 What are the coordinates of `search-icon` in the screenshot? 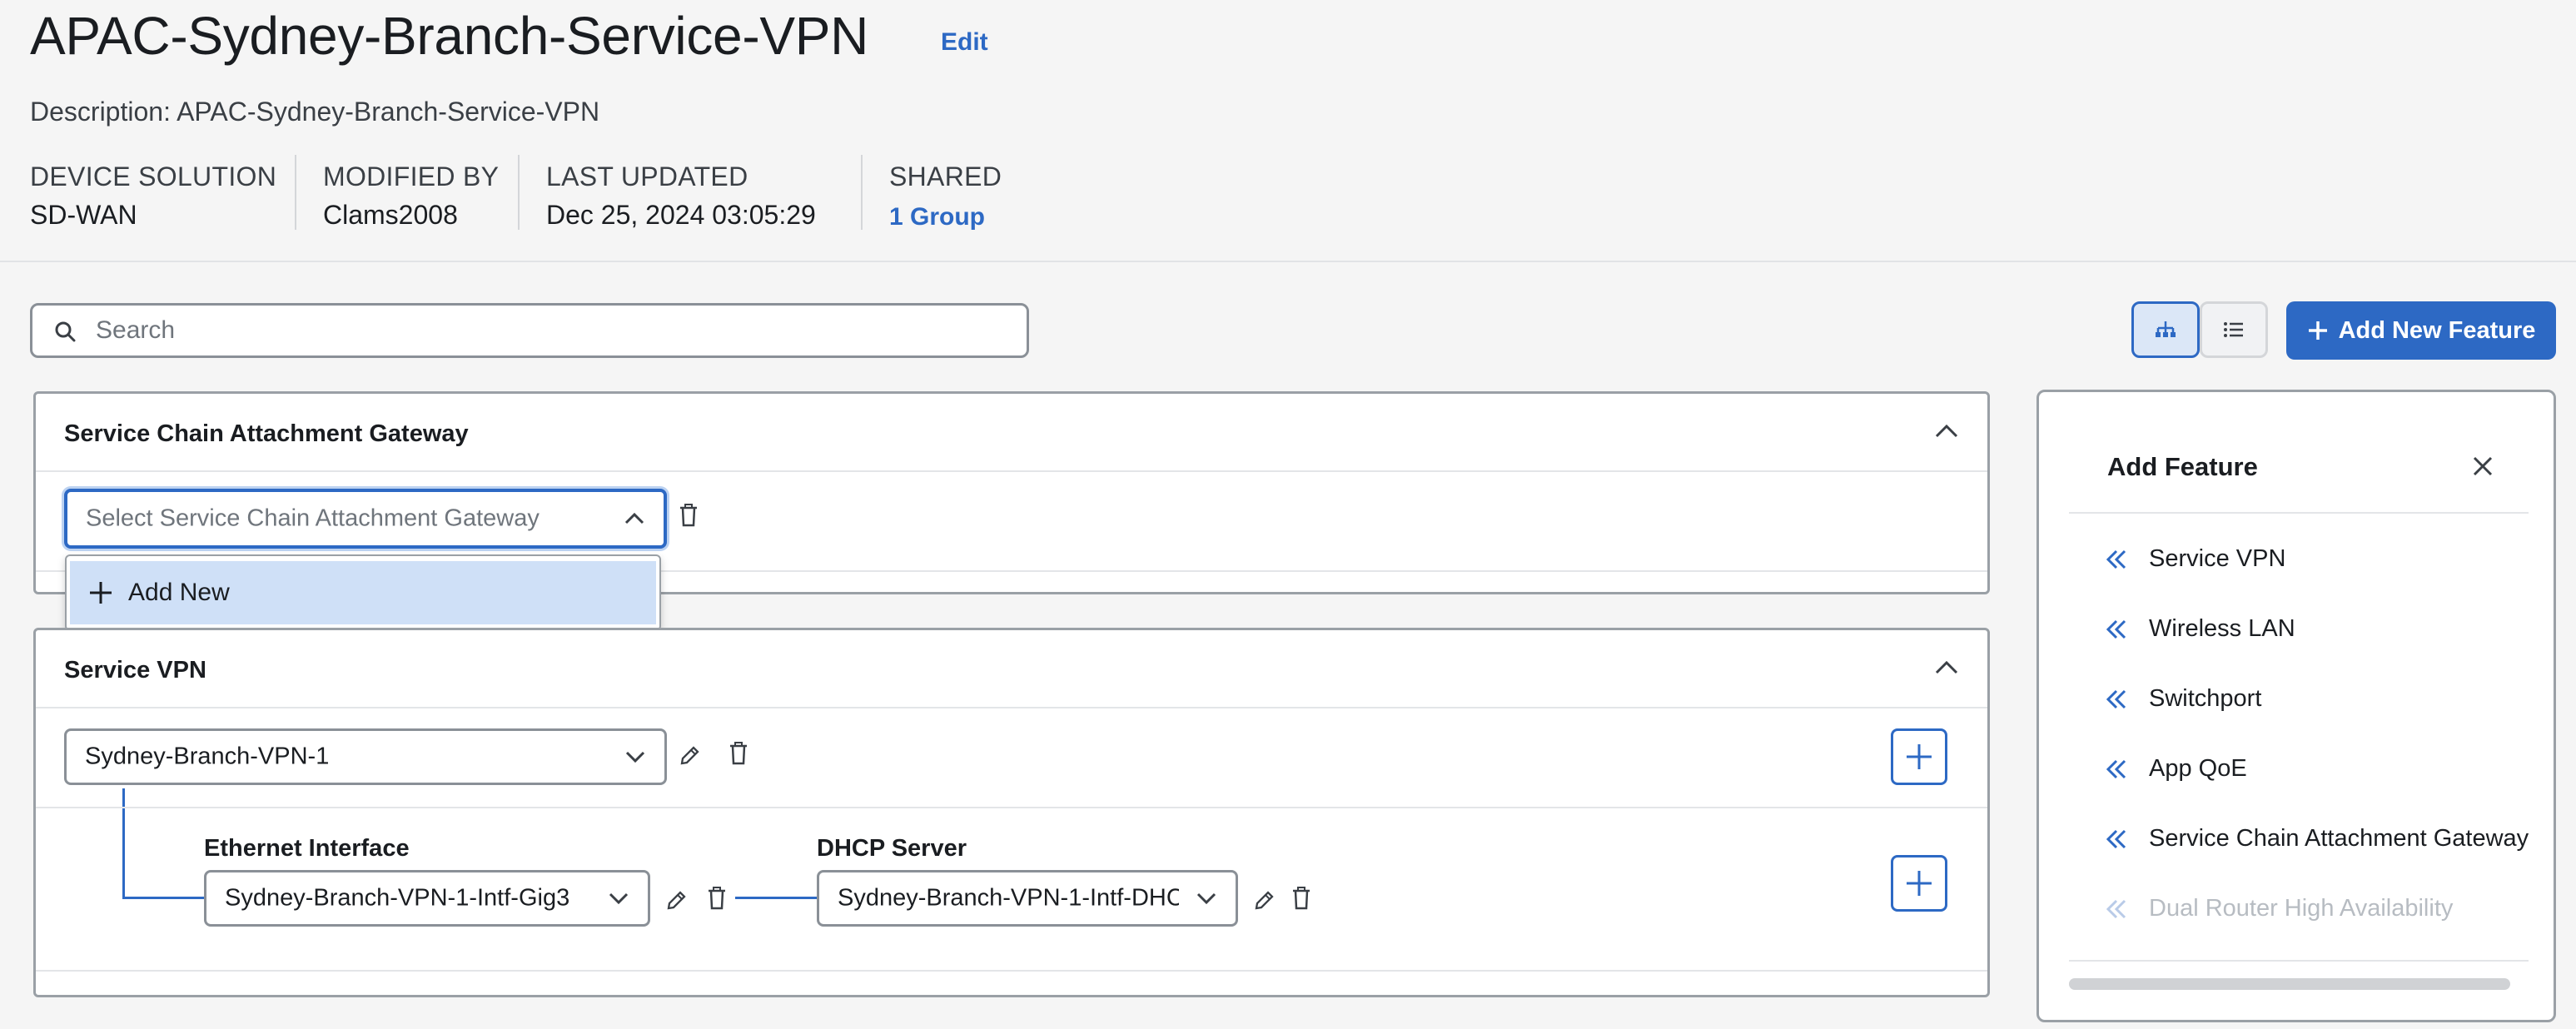 It's located at (65, 331).